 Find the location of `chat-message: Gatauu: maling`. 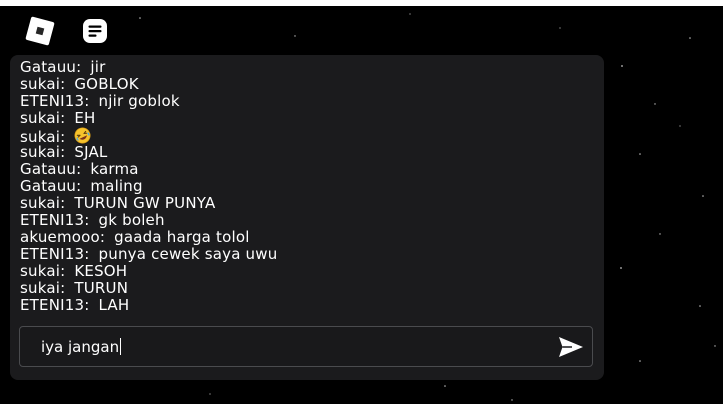

chat-message: Gatauu: maling is located at coordinates (305, 186).